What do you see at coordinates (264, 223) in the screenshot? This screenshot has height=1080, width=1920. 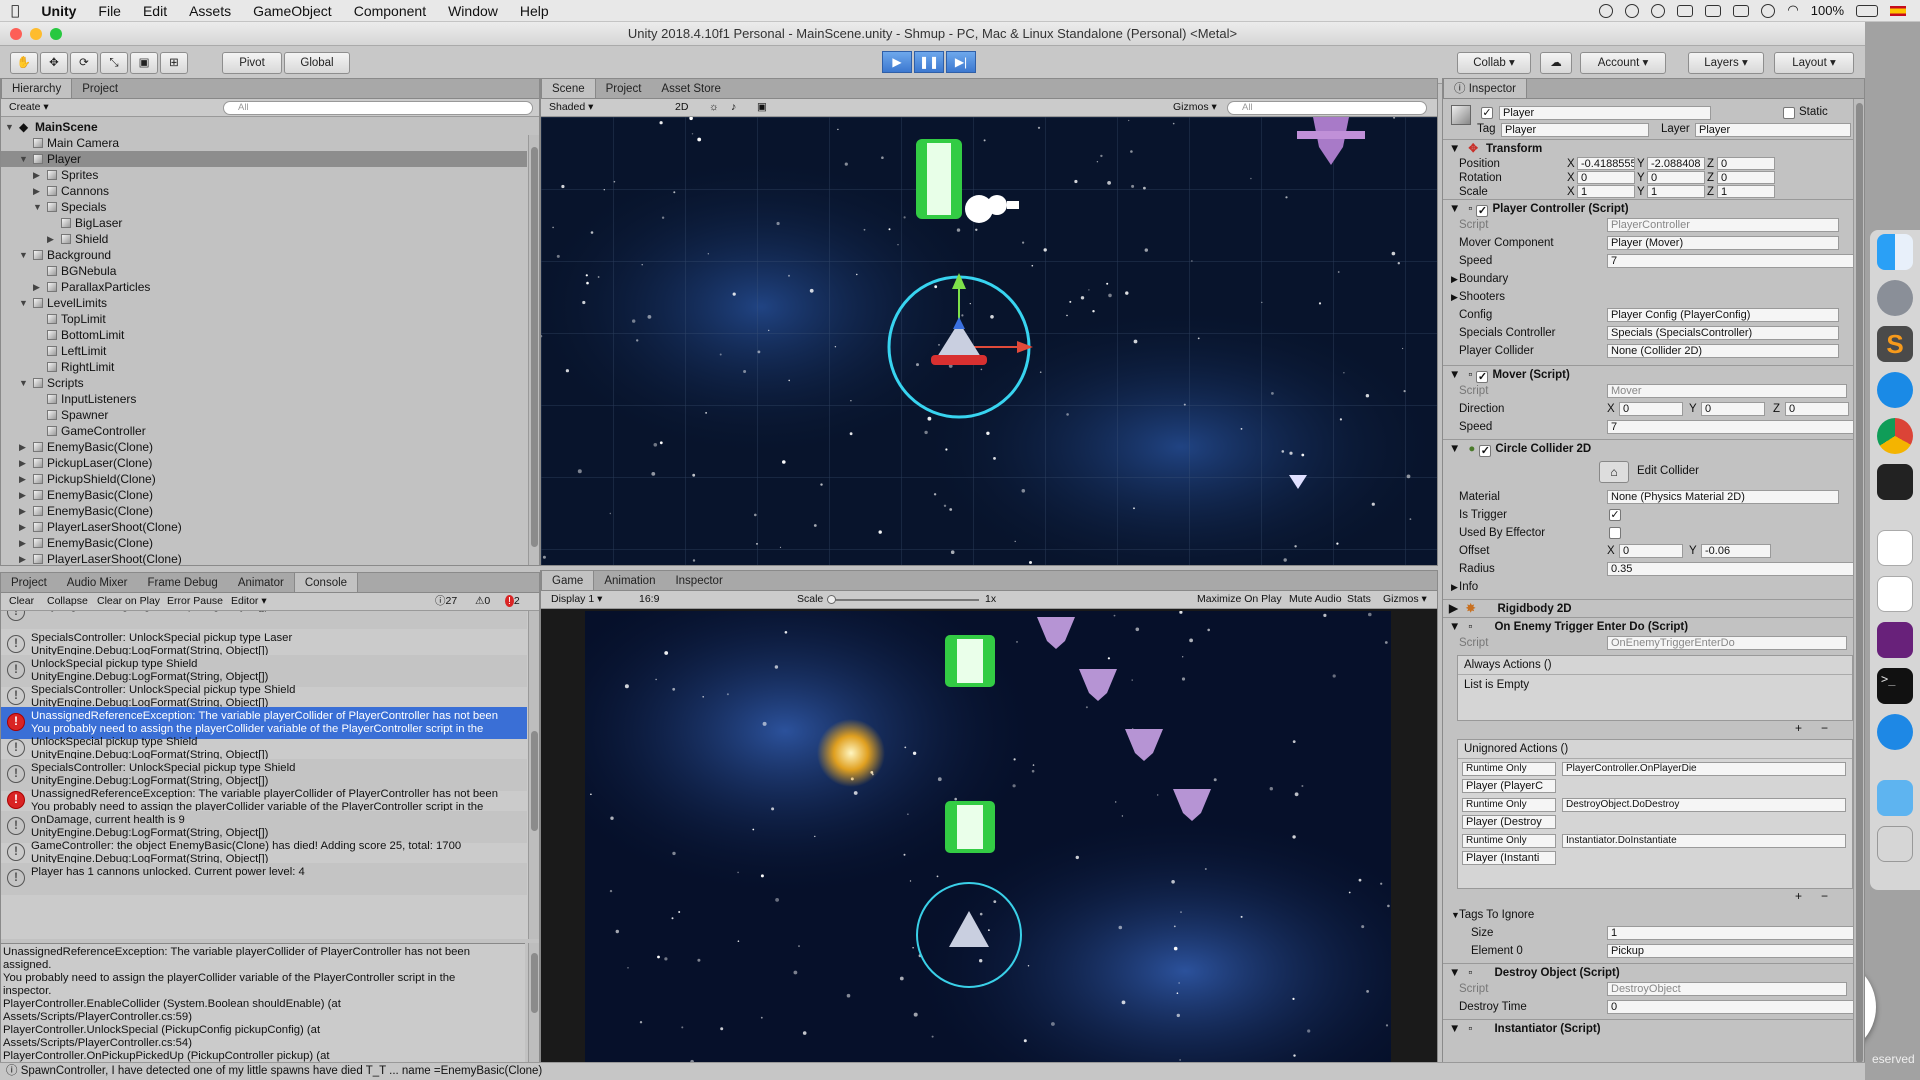 I see `hierarchy-item: BigLaser` at bounding box center [264, 223].